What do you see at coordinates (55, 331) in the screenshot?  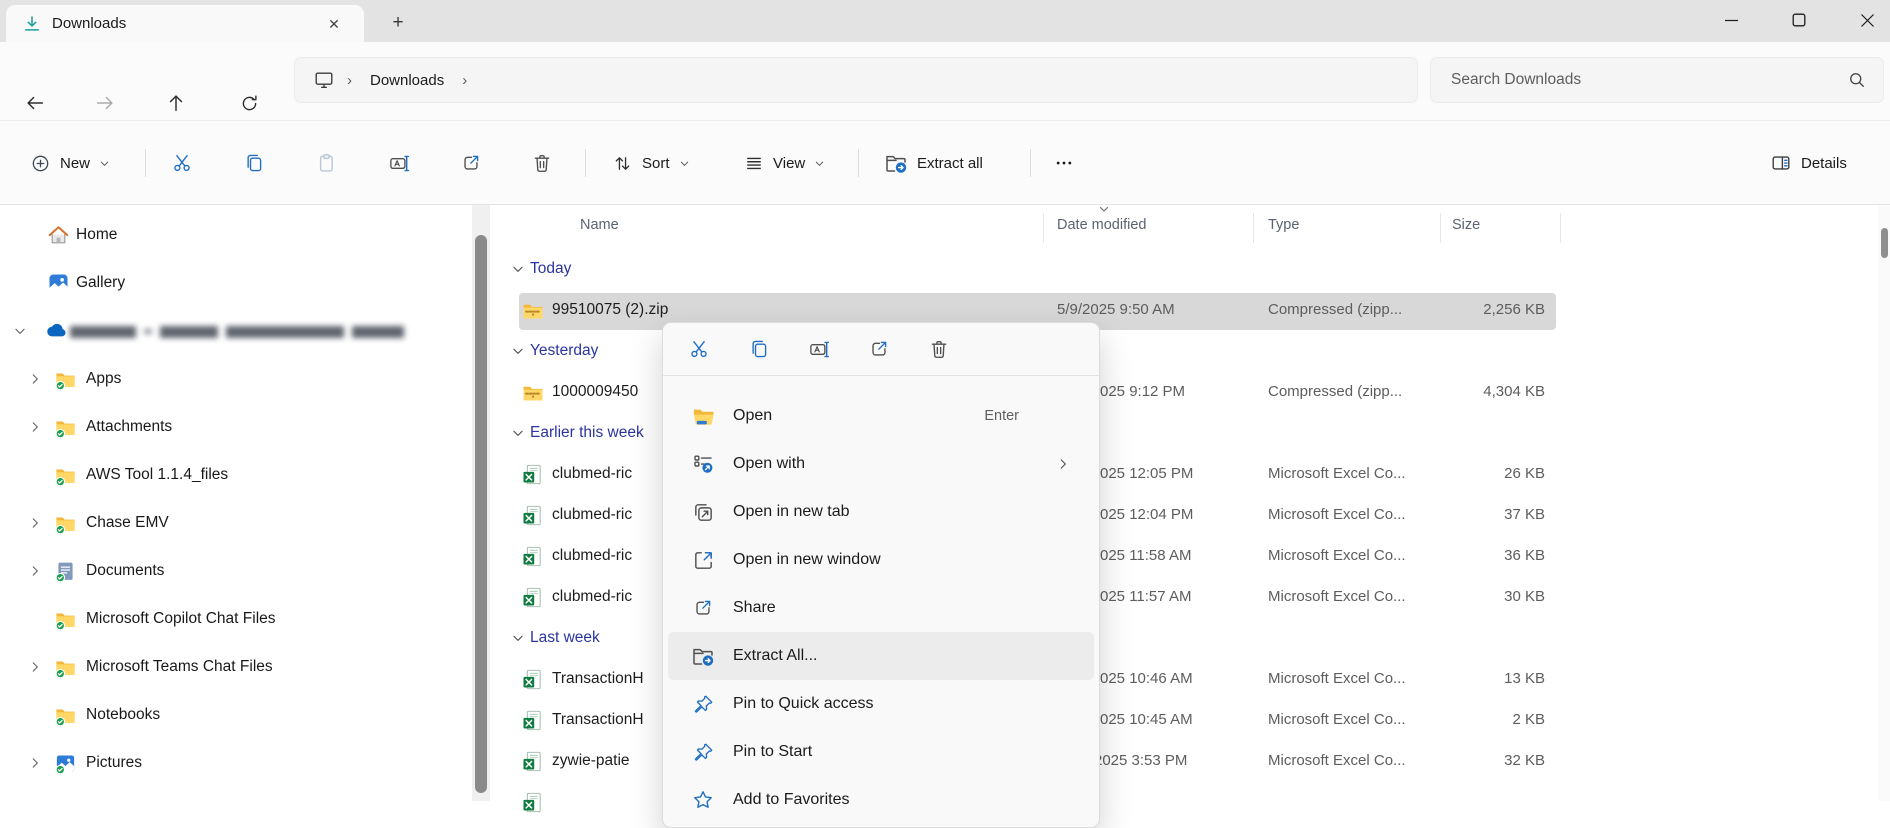 I see `onedrive-icon` at bounding box center [55, 331].